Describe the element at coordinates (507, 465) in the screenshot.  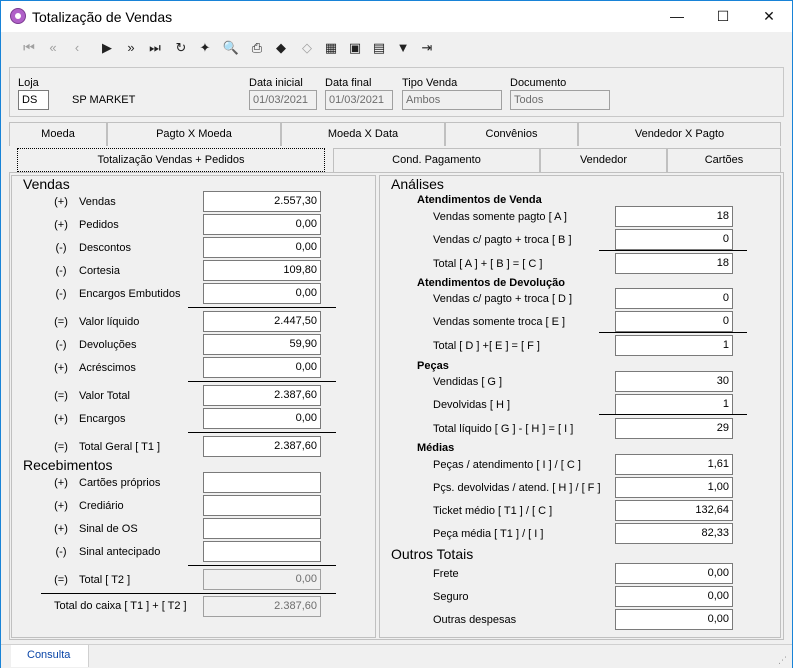
I see `medias-label: Peças / atendimento [ I ] / [ C ]` at that location.